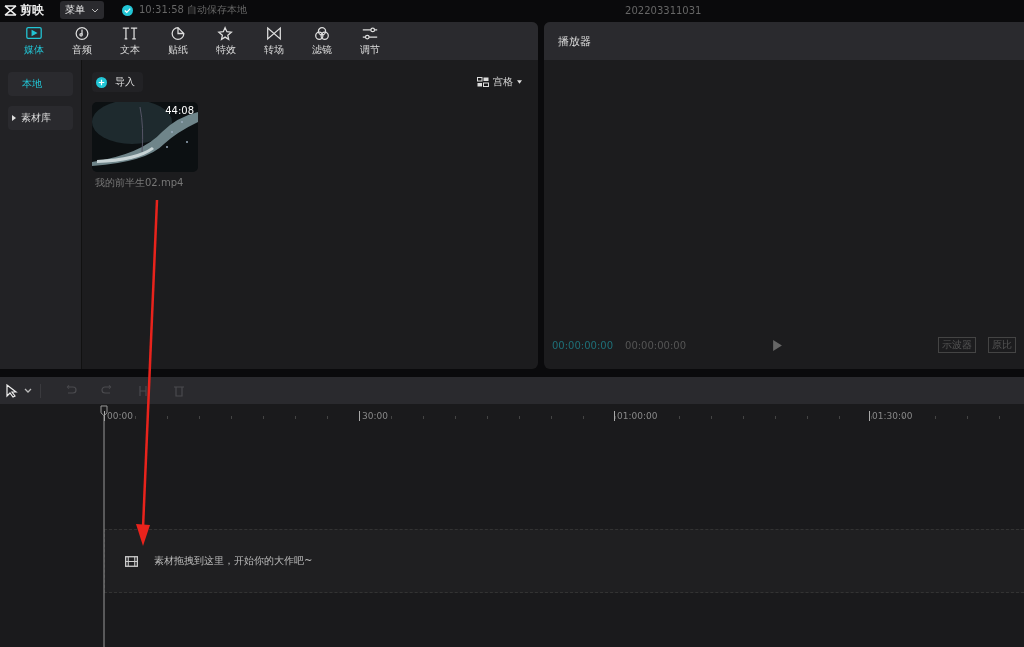  Describe the element at coordinates (118, 416) in the screenshot. I see `ruler-label: 00:00` at that location.